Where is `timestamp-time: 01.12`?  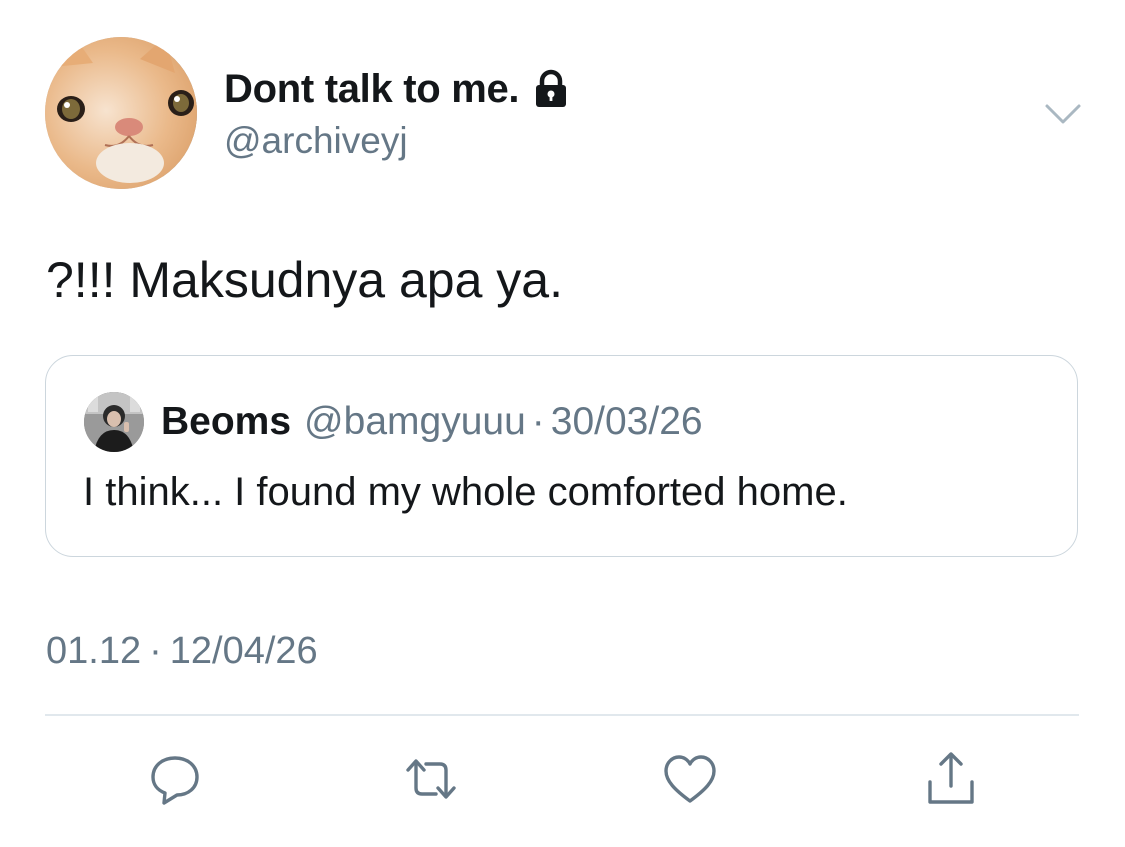 timestamp-time: 01.12 is located at coordinates (94, 651).